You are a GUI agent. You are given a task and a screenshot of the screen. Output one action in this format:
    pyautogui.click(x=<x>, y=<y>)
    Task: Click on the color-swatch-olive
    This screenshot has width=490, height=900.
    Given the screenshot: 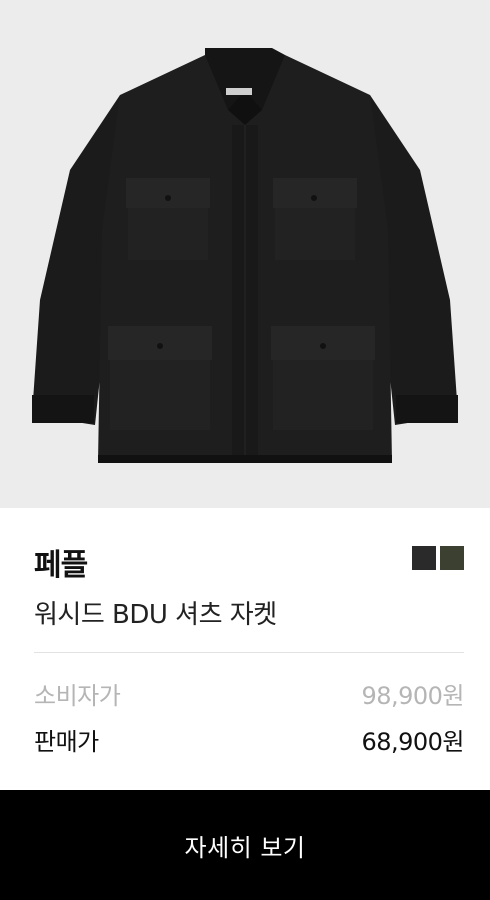 What is the action you would take?
    pyautogui.click(x=452, y=558)
    